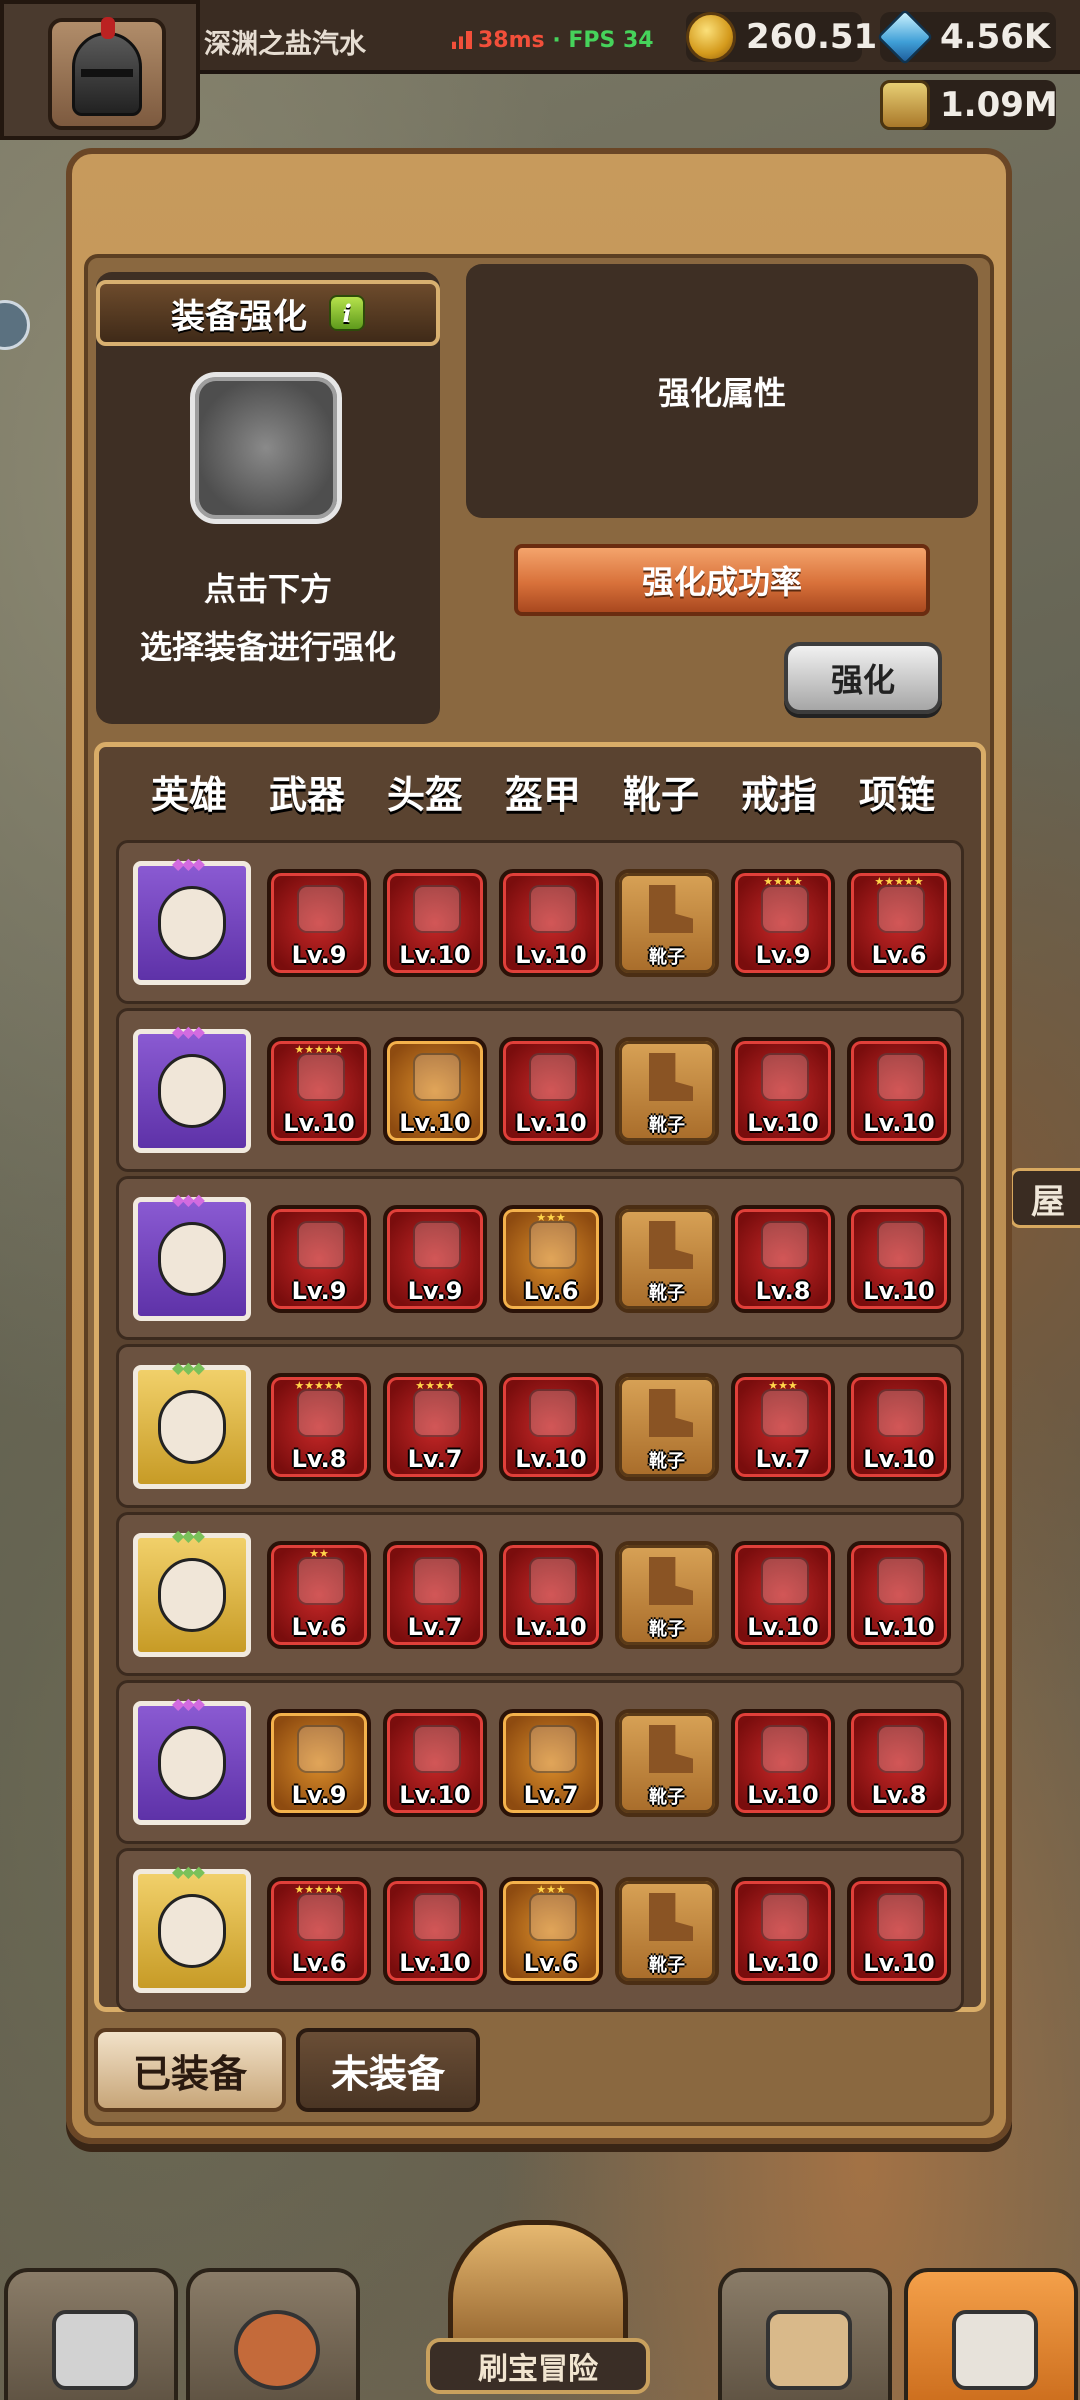  I want to click on tab-unequipped: 未装备, so click(388, 2070).